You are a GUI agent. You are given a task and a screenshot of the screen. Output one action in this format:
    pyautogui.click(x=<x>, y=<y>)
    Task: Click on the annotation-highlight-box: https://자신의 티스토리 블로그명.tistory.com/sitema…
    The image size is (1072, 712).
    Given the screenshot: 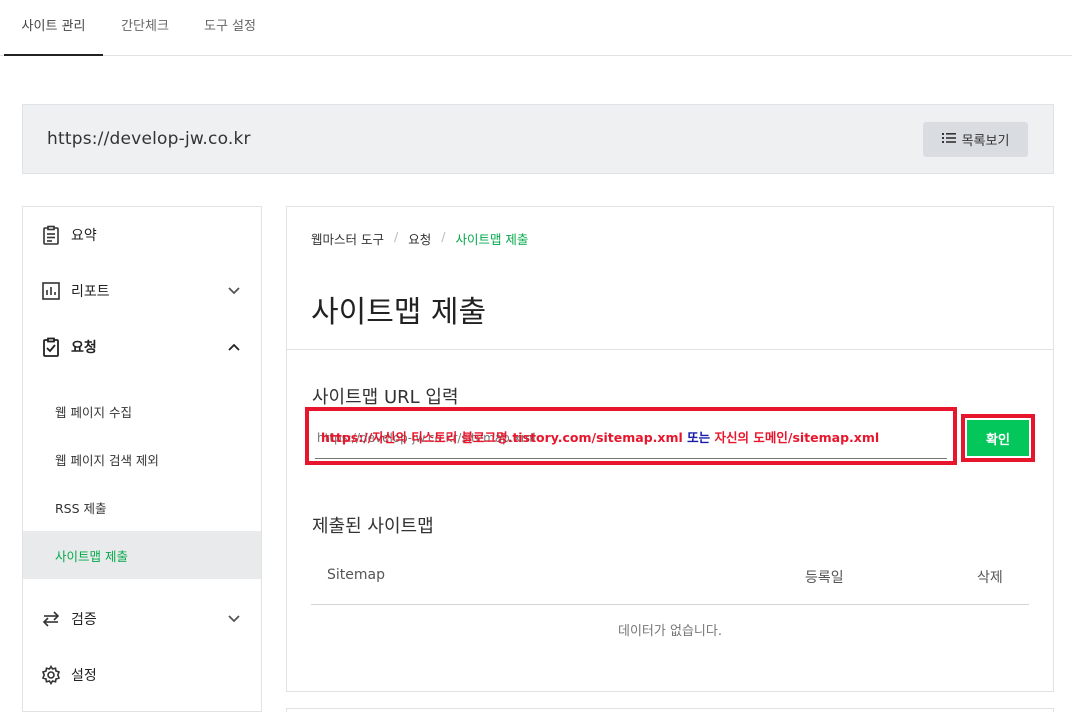 What is the action you would take?
    pyautogui.click(x=631, y=436)
    